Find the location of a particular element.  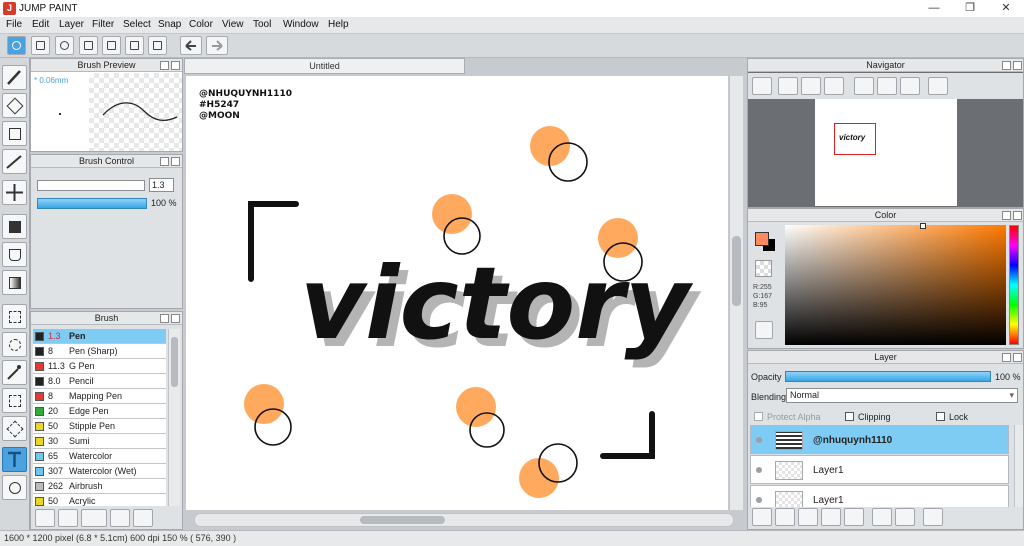

export-icon-button is located at coordinates (40, 45).